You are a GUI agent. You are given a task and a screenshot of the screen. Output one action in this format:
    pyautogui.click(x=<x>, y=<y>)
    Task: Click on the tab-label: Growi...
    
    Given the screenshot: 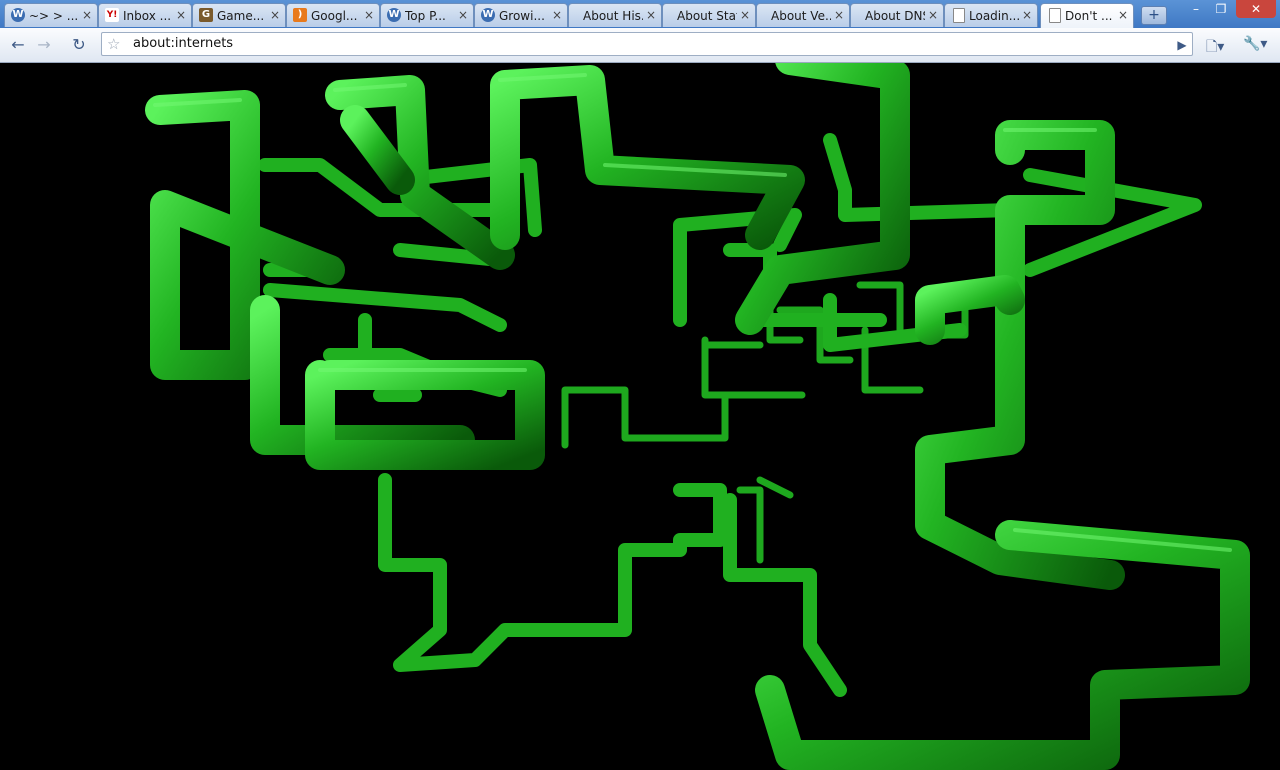 What is the action you would take?
    pyautogui.click(x=522, y=16)
    